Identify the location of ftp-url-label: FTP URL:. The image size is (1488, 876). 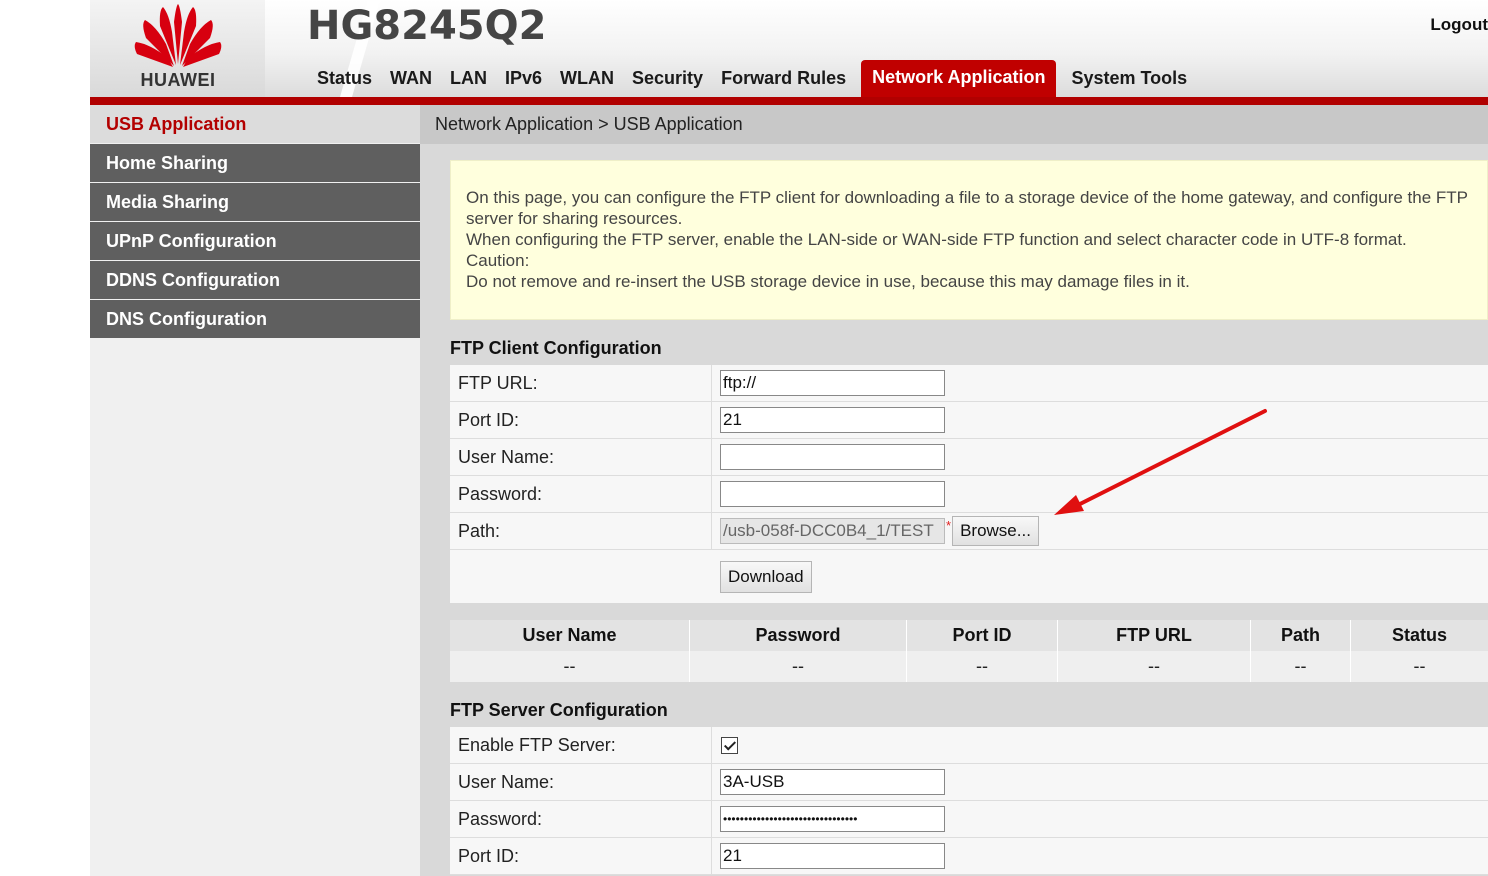
(581, 383).